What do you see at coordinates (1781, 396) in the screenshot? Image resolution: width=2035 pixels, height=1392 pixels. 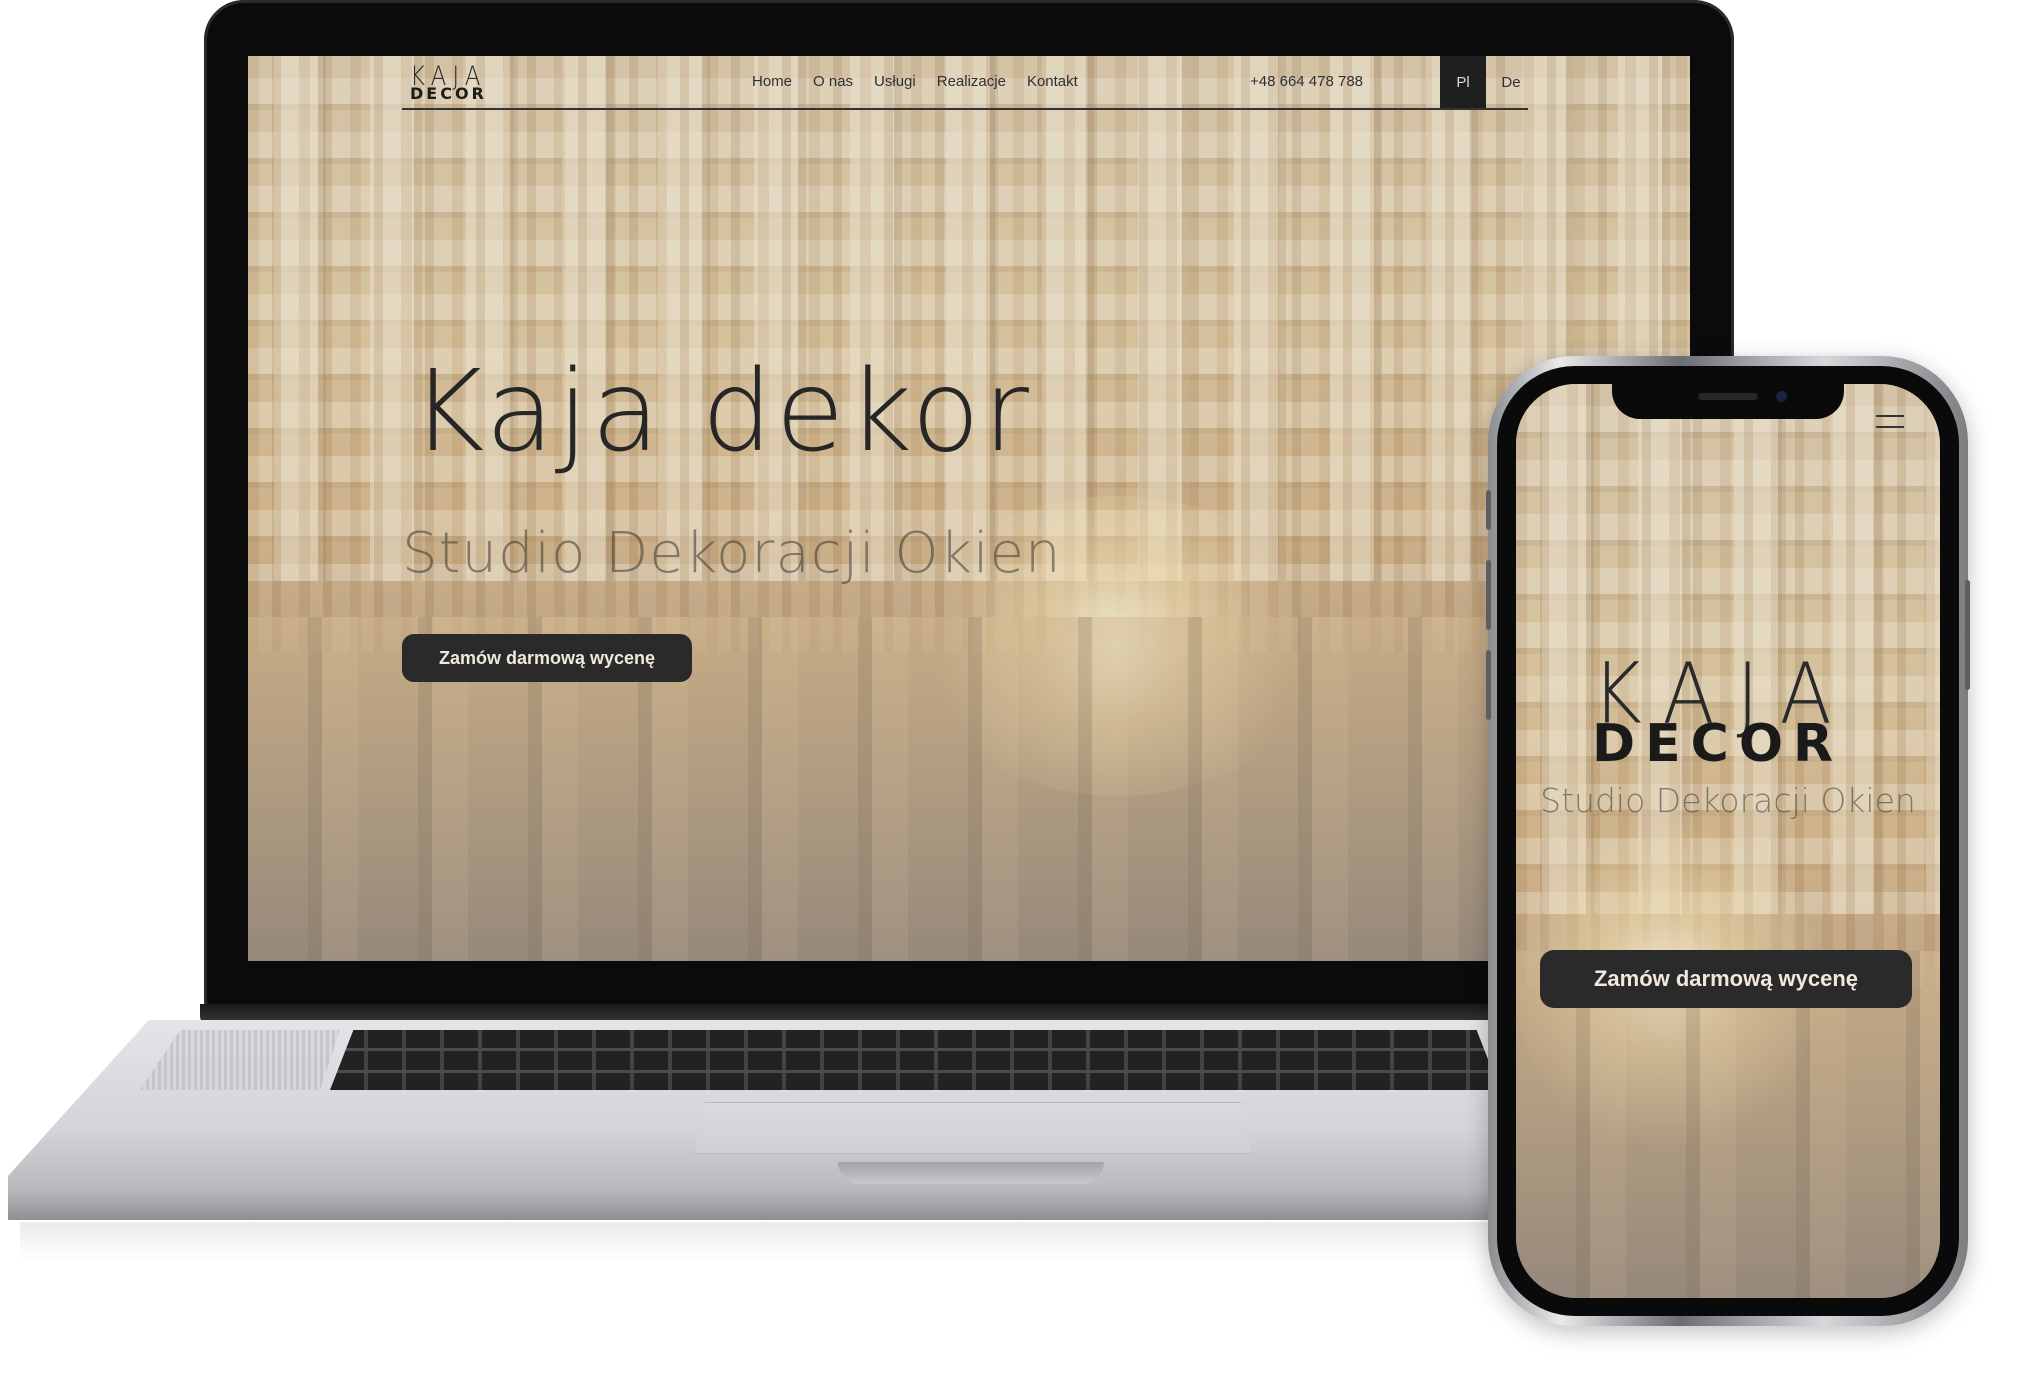 I see `phone-camera-icon` at bounding box center [1781, 396].